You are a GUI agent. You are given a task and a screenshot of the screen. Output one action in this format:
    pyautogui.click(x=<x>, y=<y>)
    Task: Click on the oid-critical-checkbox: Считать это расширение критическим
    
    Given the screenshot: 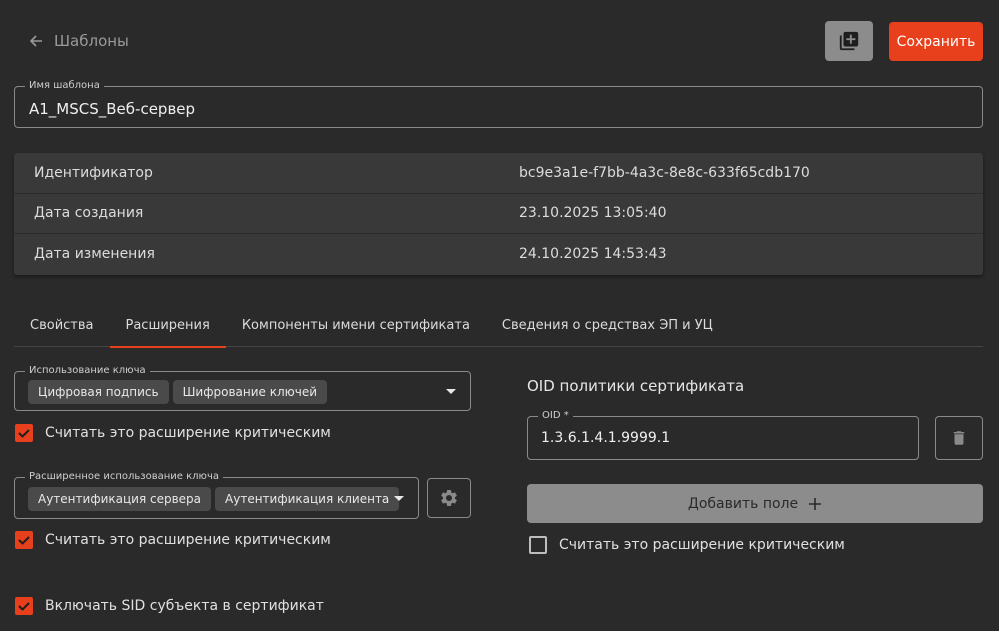 What is the action you would take?
    pyautogui.click(x=687, y=545)
    